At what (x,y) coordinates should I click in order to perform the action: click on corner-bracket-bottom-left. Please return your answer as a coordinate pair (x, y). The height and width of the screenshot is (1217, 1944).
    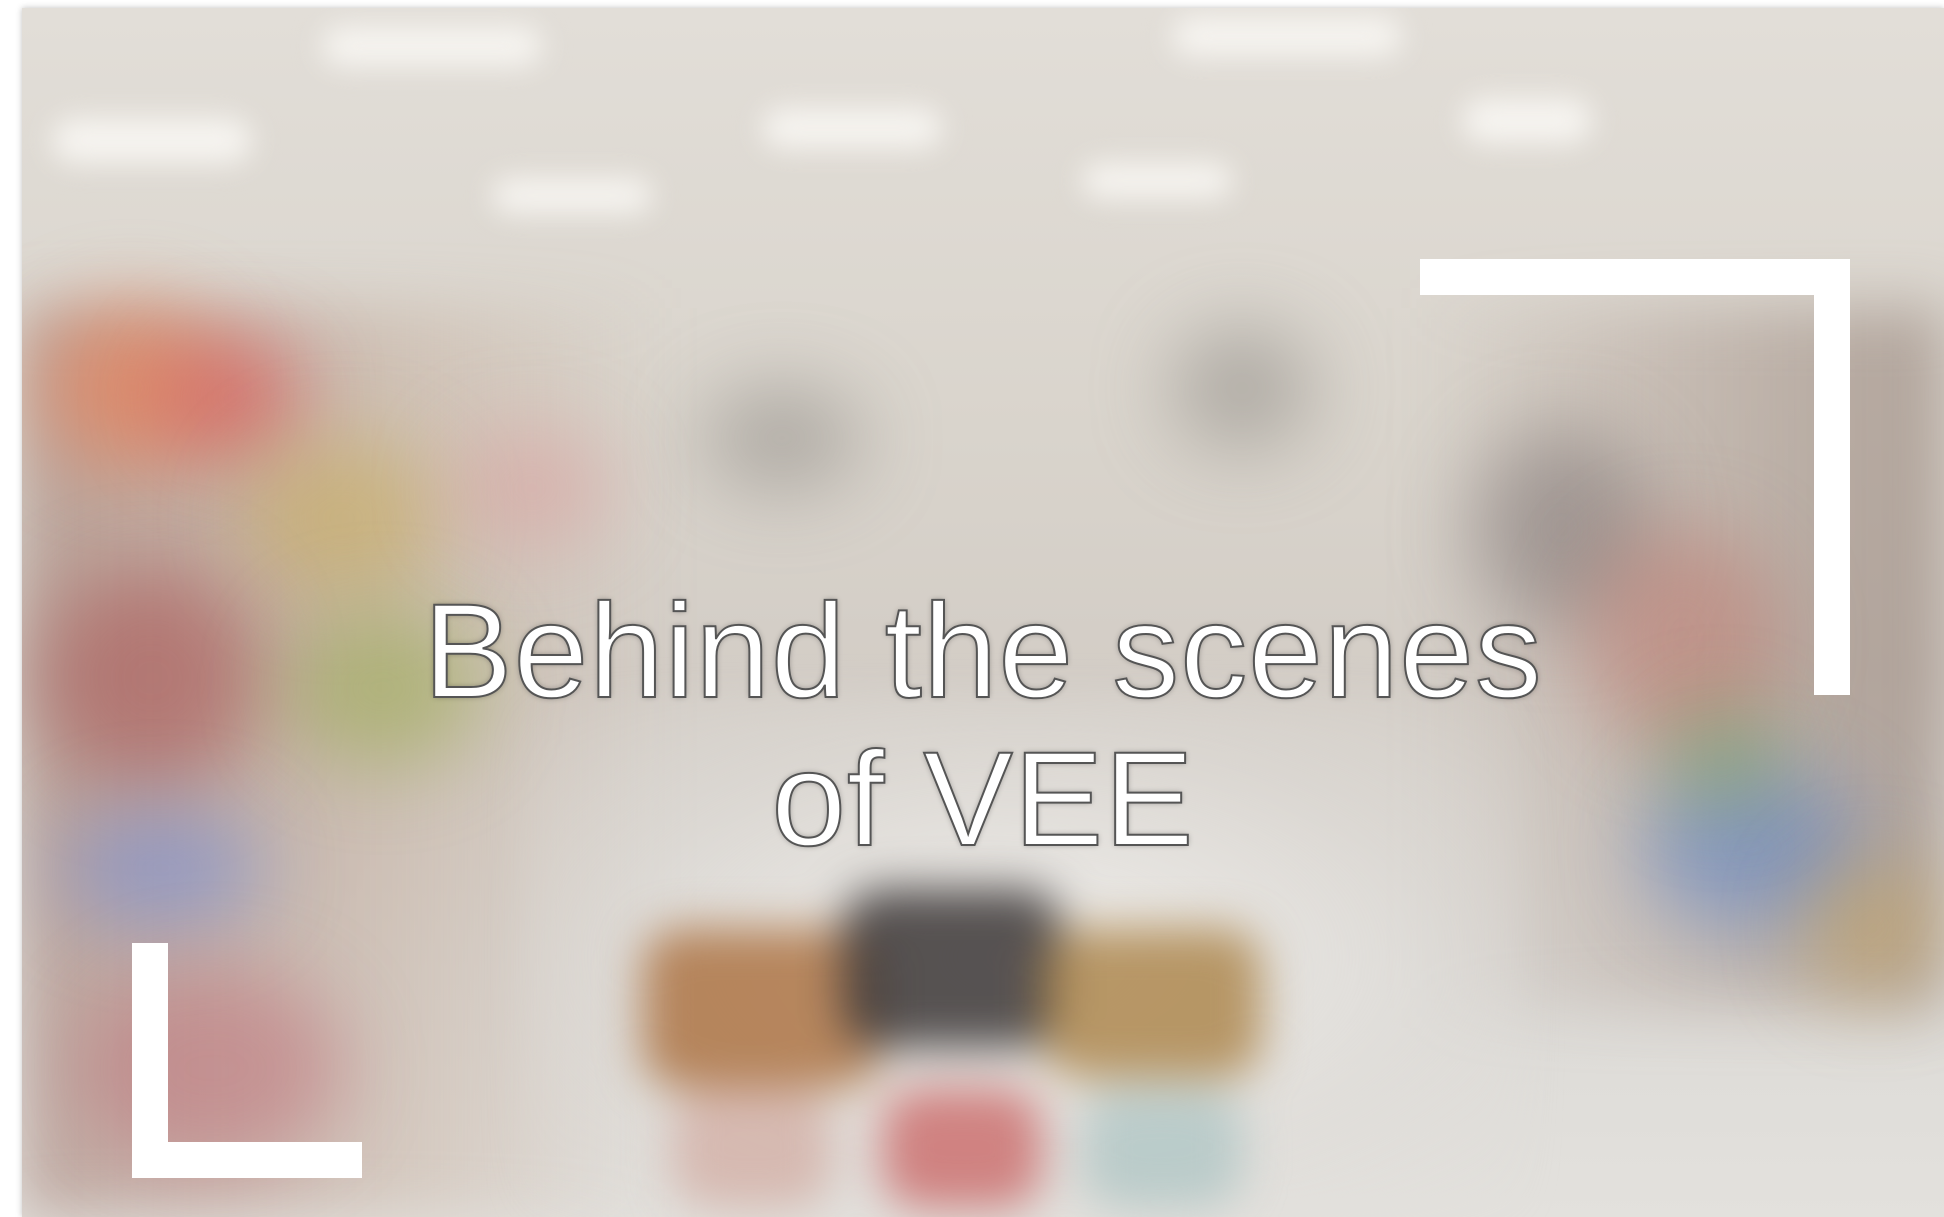
    Looking at the image, I should click on (247, 1060).